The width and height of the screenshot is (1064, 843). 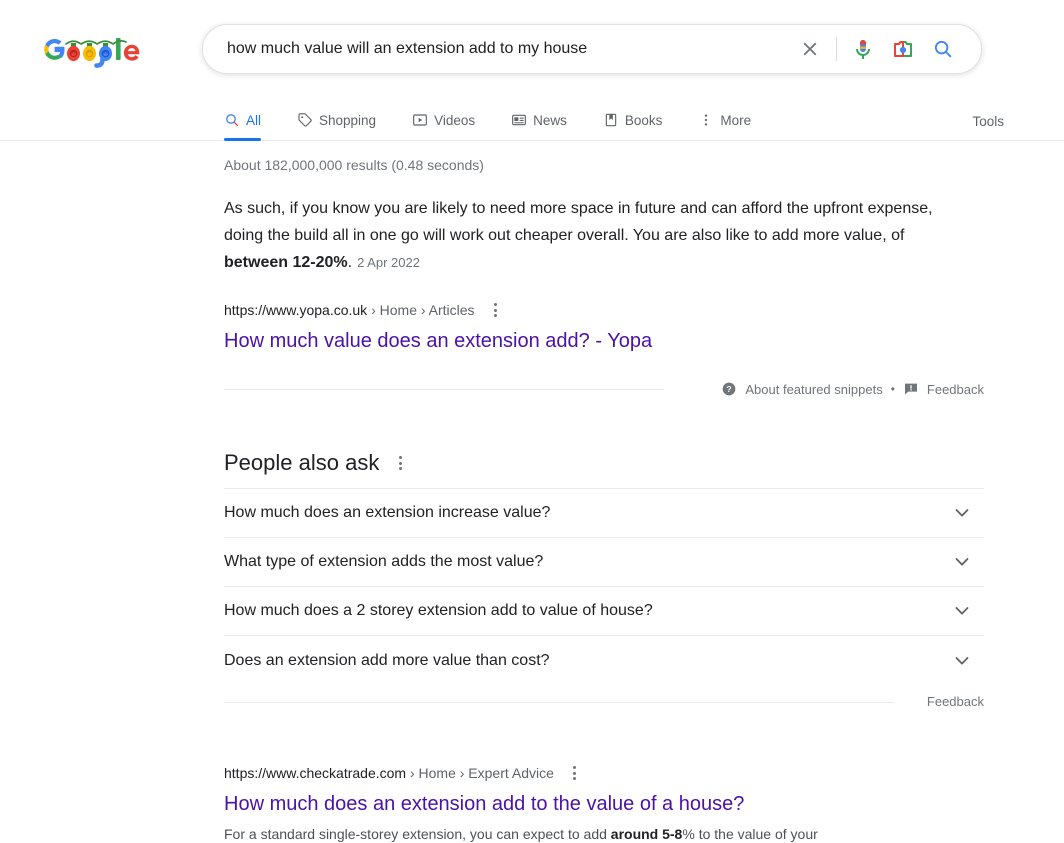 I want to click on tab-news: News, so click(x=539, y=120).